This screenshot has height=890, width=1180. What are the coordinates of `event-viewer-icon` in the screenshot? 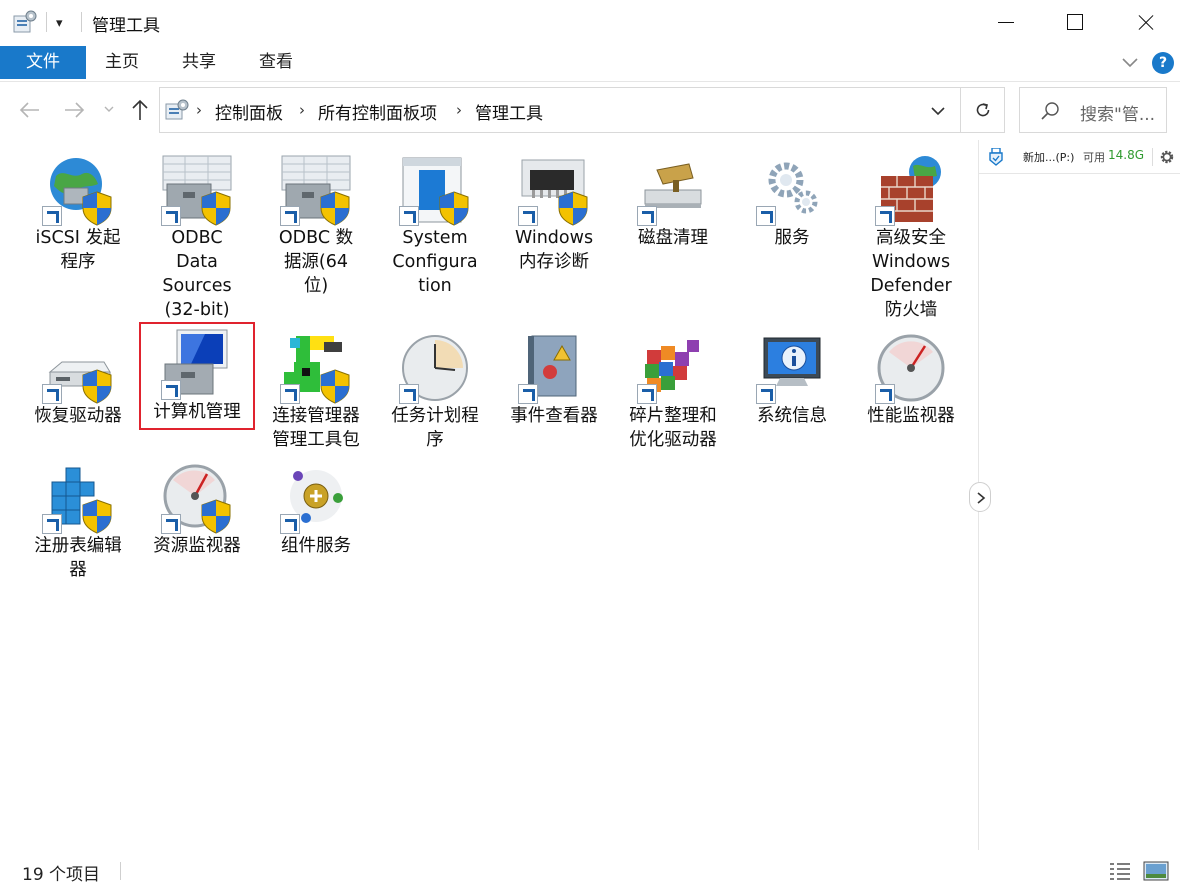 It's located at (554, 368).